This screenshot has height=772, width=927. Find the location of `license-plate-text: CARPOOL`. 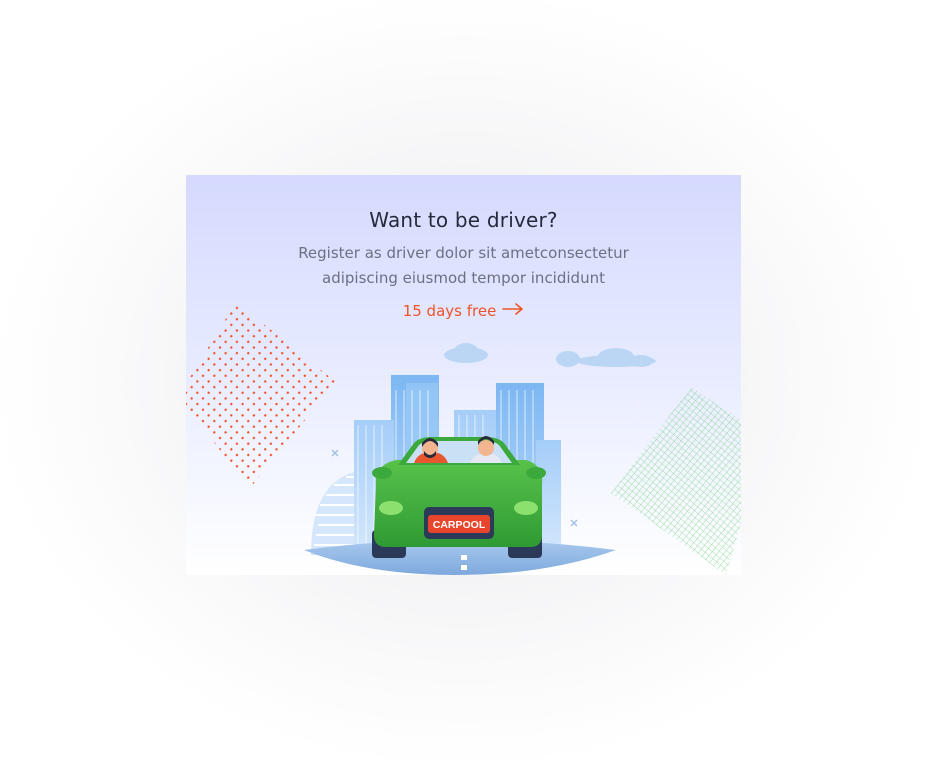

license-plate-text: CARPOOL is located at coordinates (459, 525).